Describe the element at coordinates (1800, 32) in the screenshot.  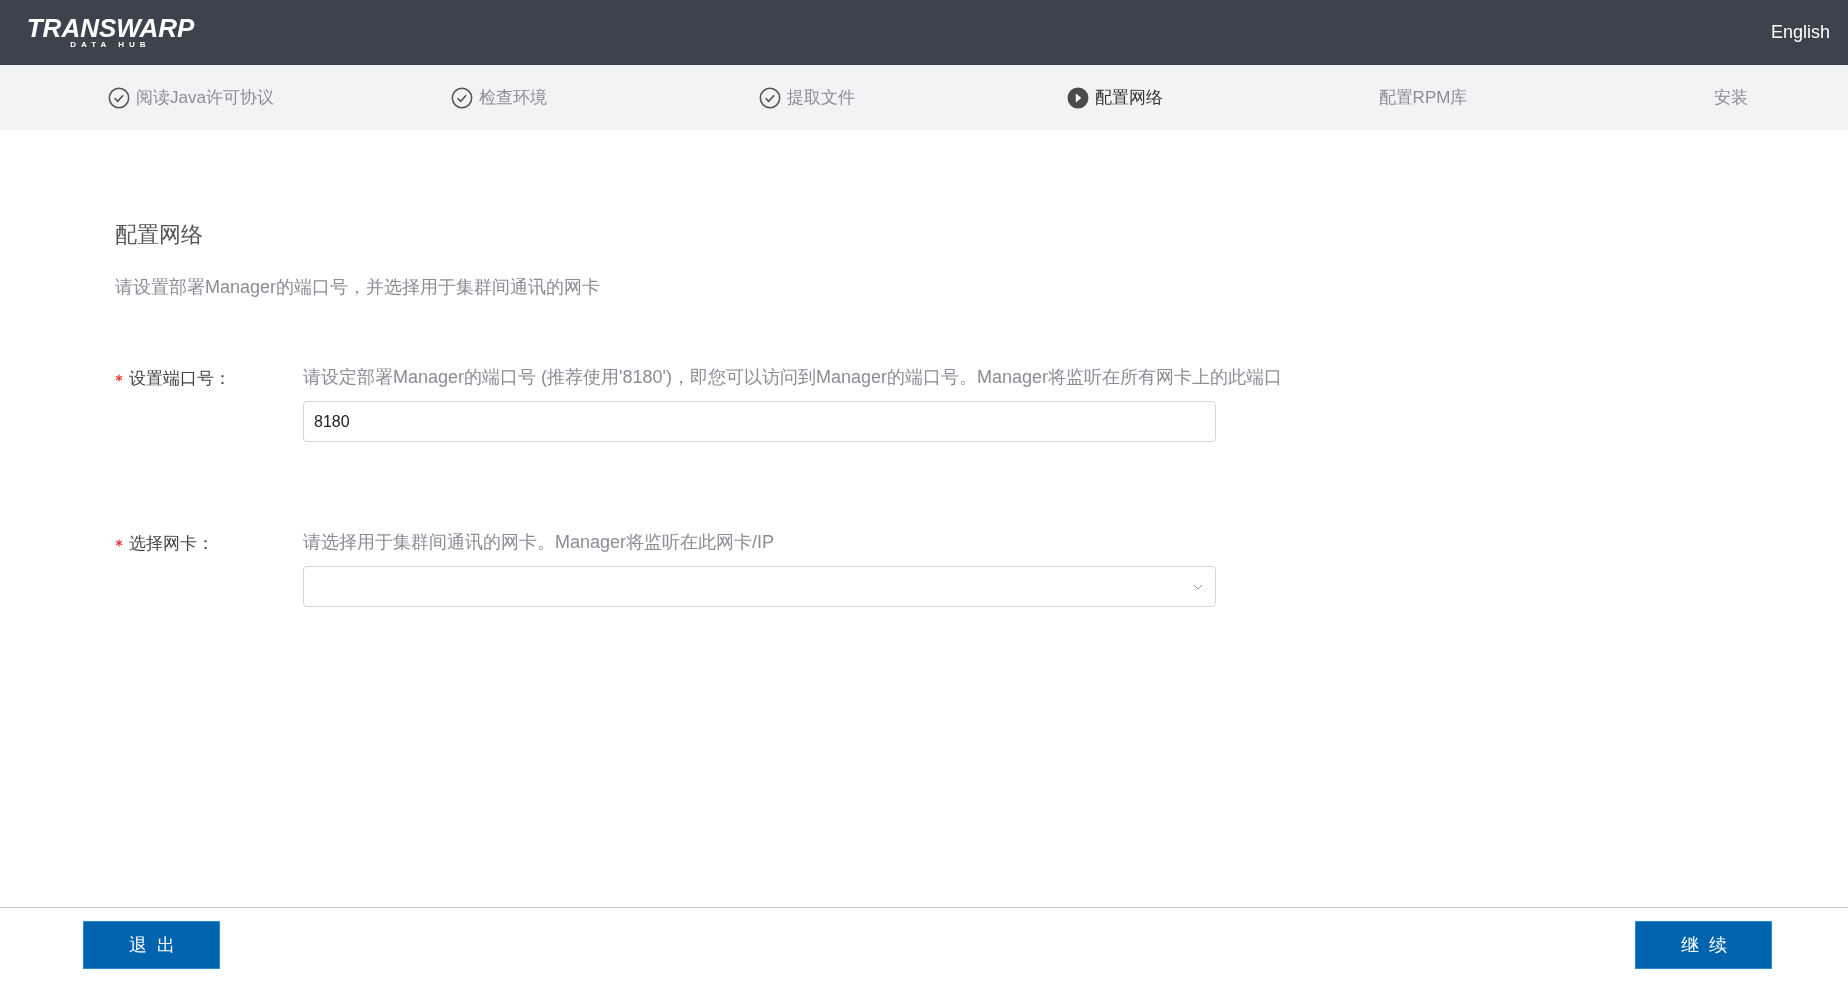
I see `language-link: English` at that location.